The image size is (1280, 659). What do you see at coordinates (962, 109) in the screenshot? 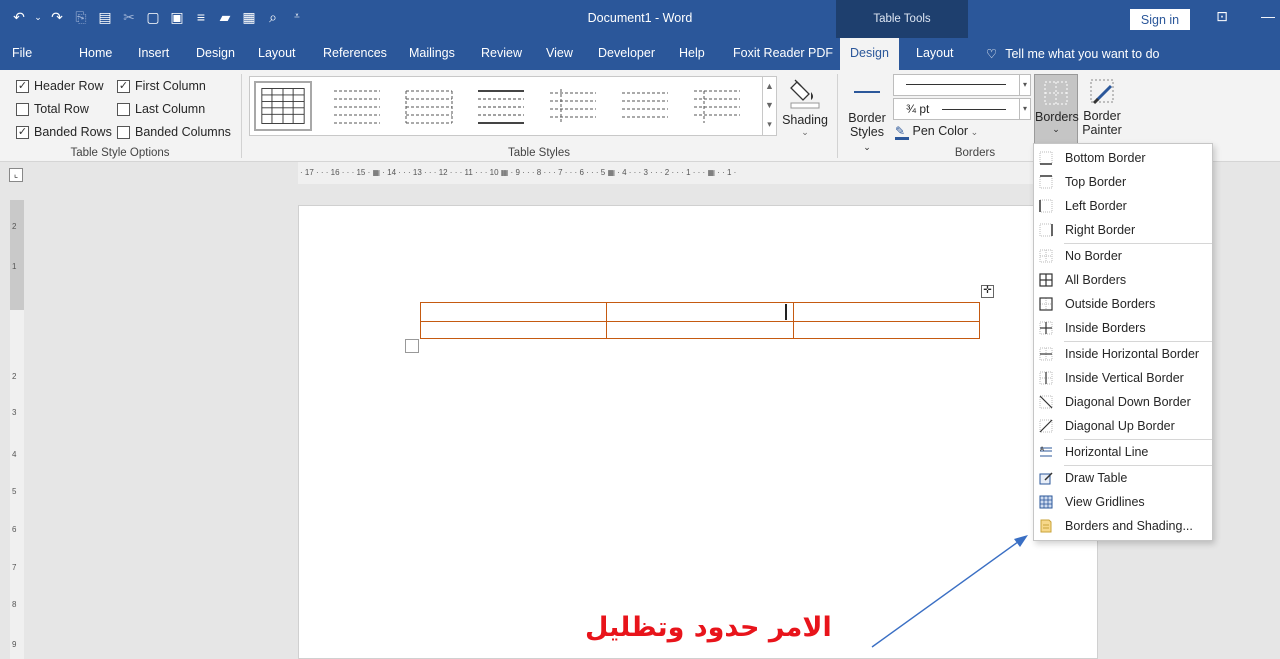
I see `line-weight-dropdown: ¾ pt ▾` at bounding box center [962, 109].